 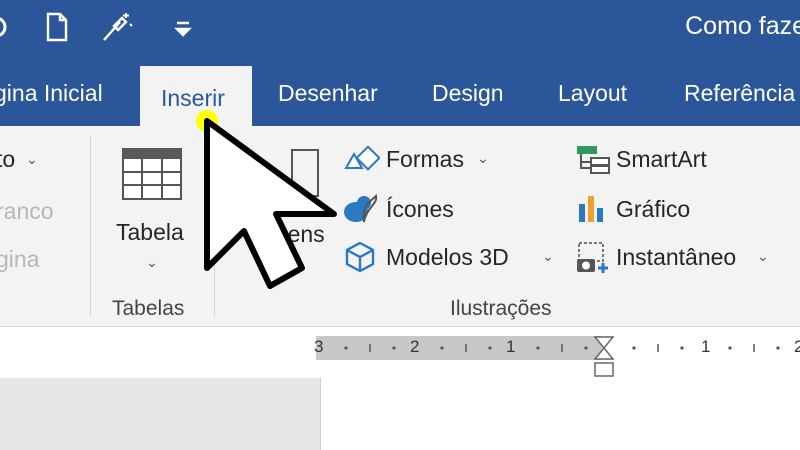 I want to click on document-title: Como faze, so click(x=742, y=26).